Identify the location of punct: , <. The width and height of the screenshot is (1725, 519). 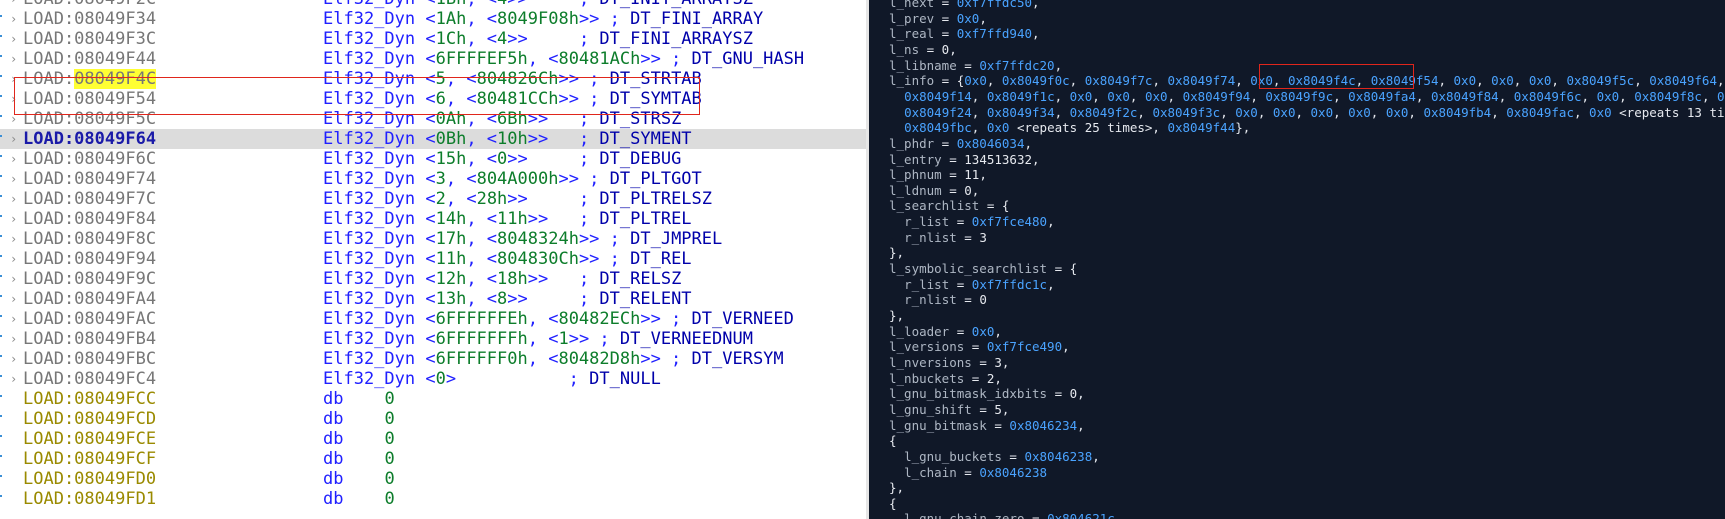
(543, 359).